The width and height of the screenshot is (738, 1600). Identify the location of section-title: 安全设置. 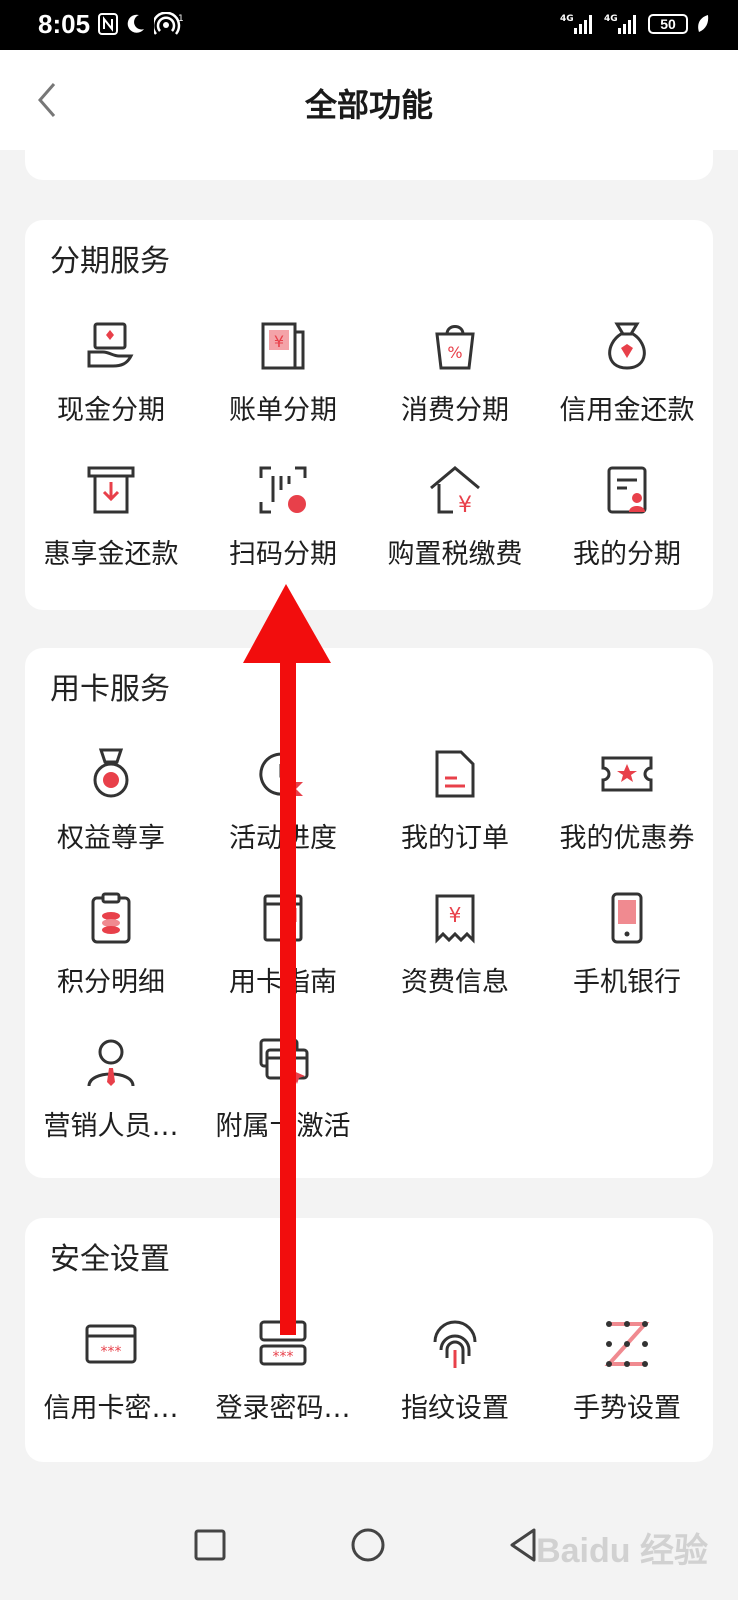
(110, 1259).